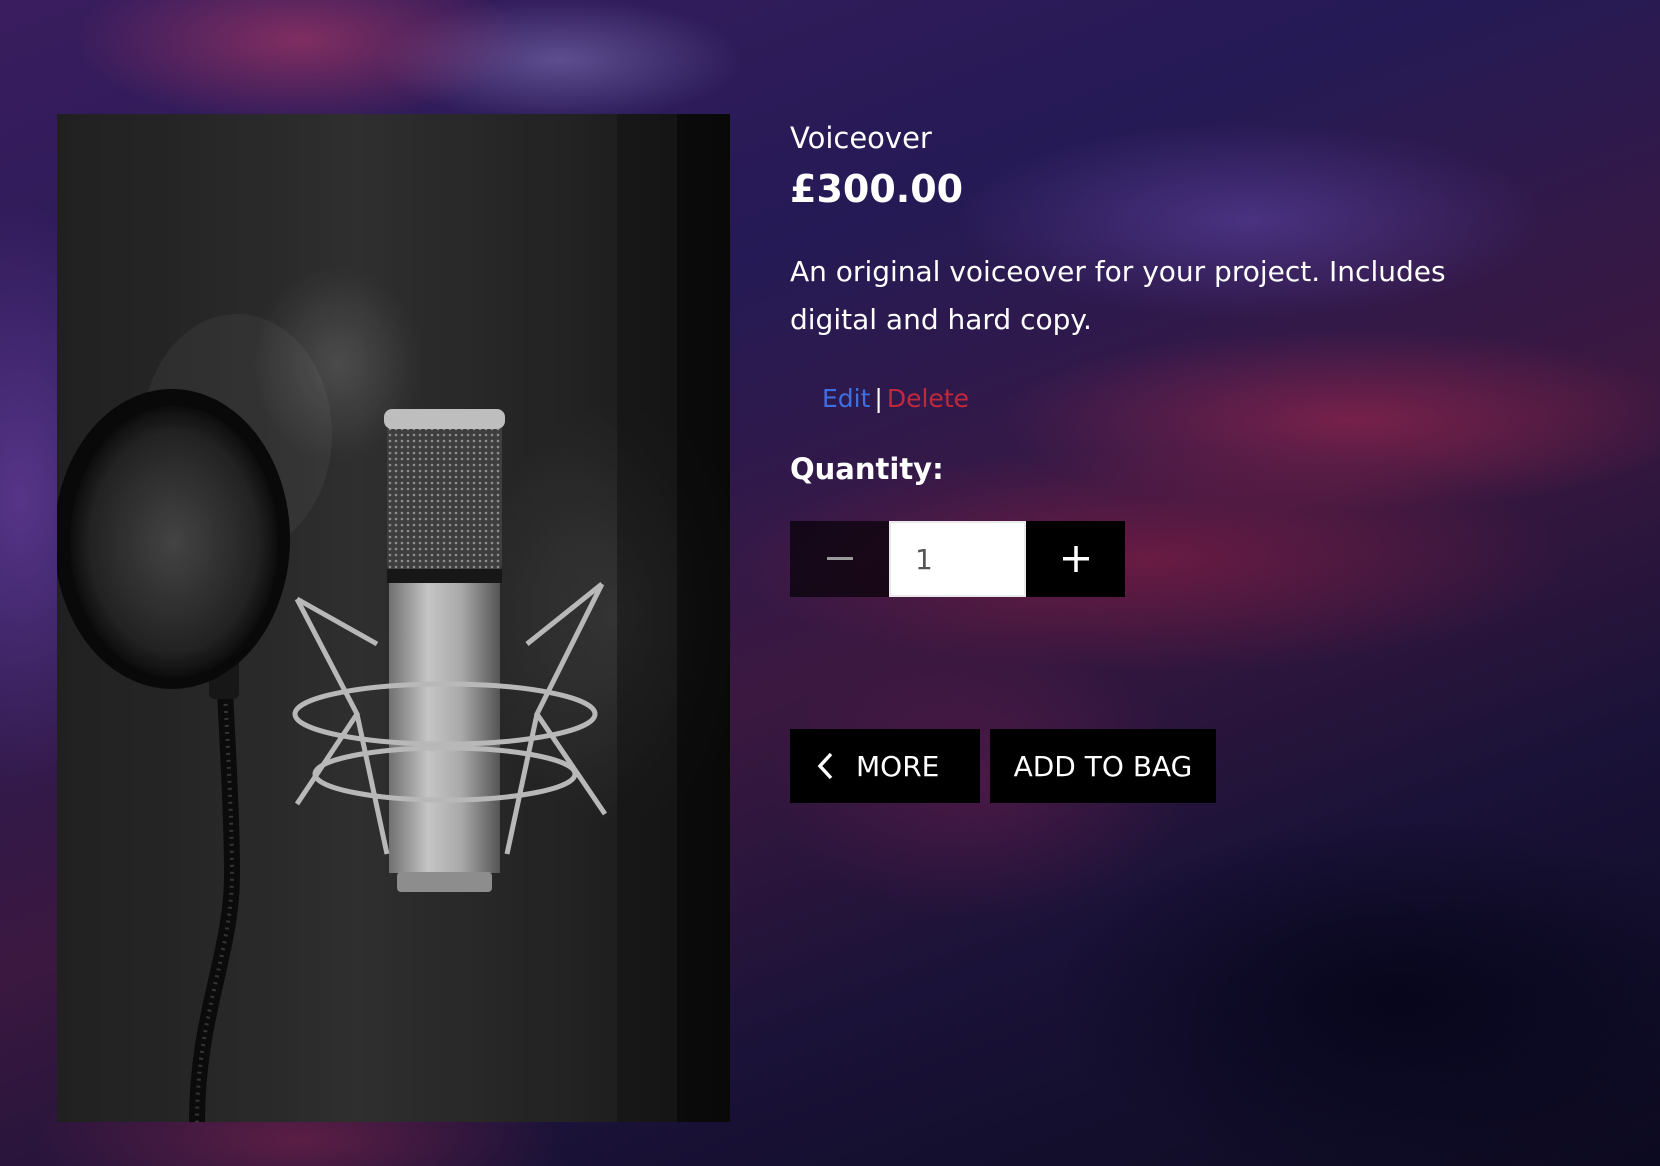  What do you see at coordinates (928, 398) in the screenshot?
I see `delete-link: Delete` at bounding box center [928, 398].